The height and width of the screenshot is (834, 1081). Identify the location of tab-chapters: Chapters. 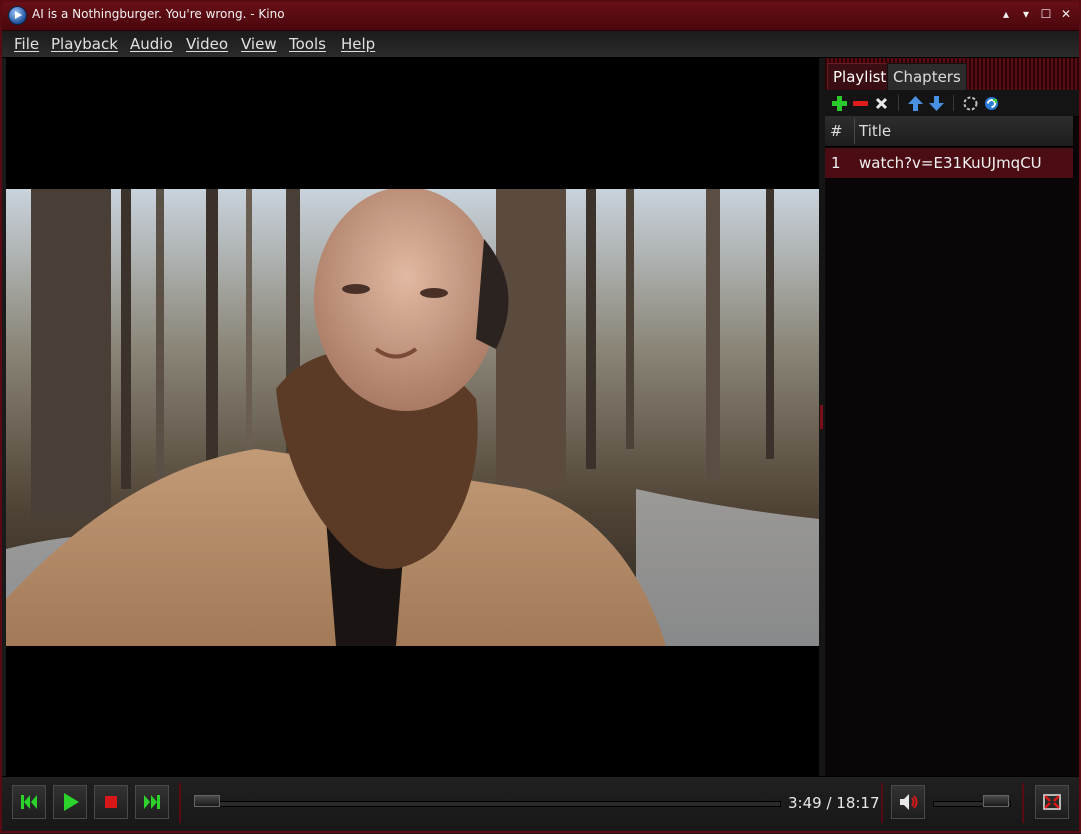
(927, 77).